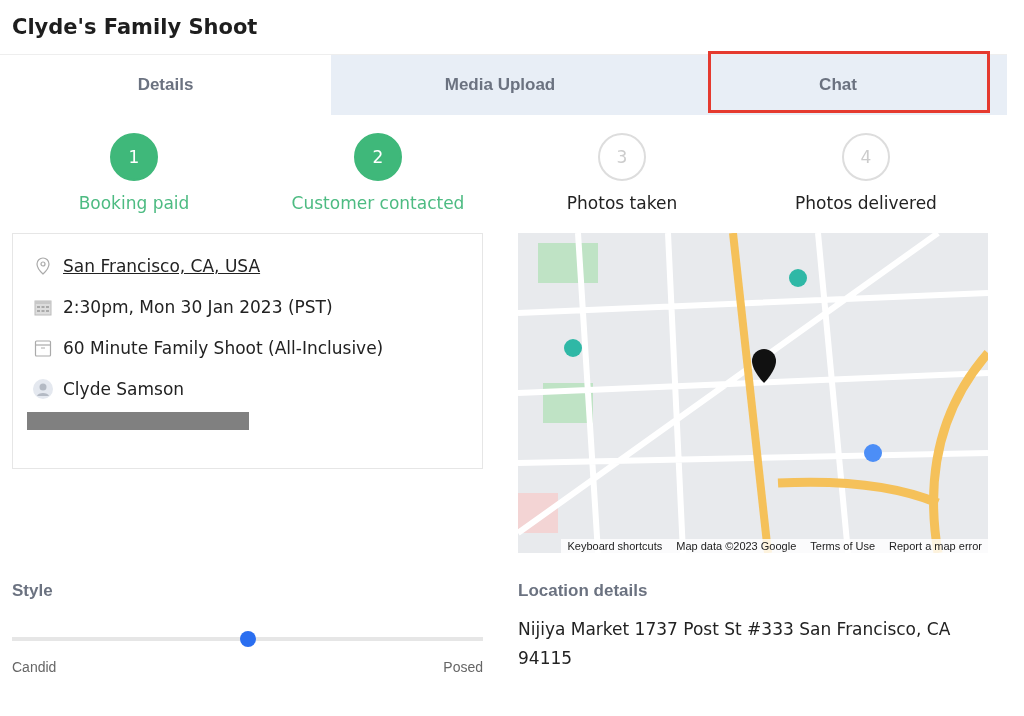  What do you see at coordinates (135, 27) in the screenshot?
I see `page-title: Clyde's Family Shoot` at bounding box center [135, 27].